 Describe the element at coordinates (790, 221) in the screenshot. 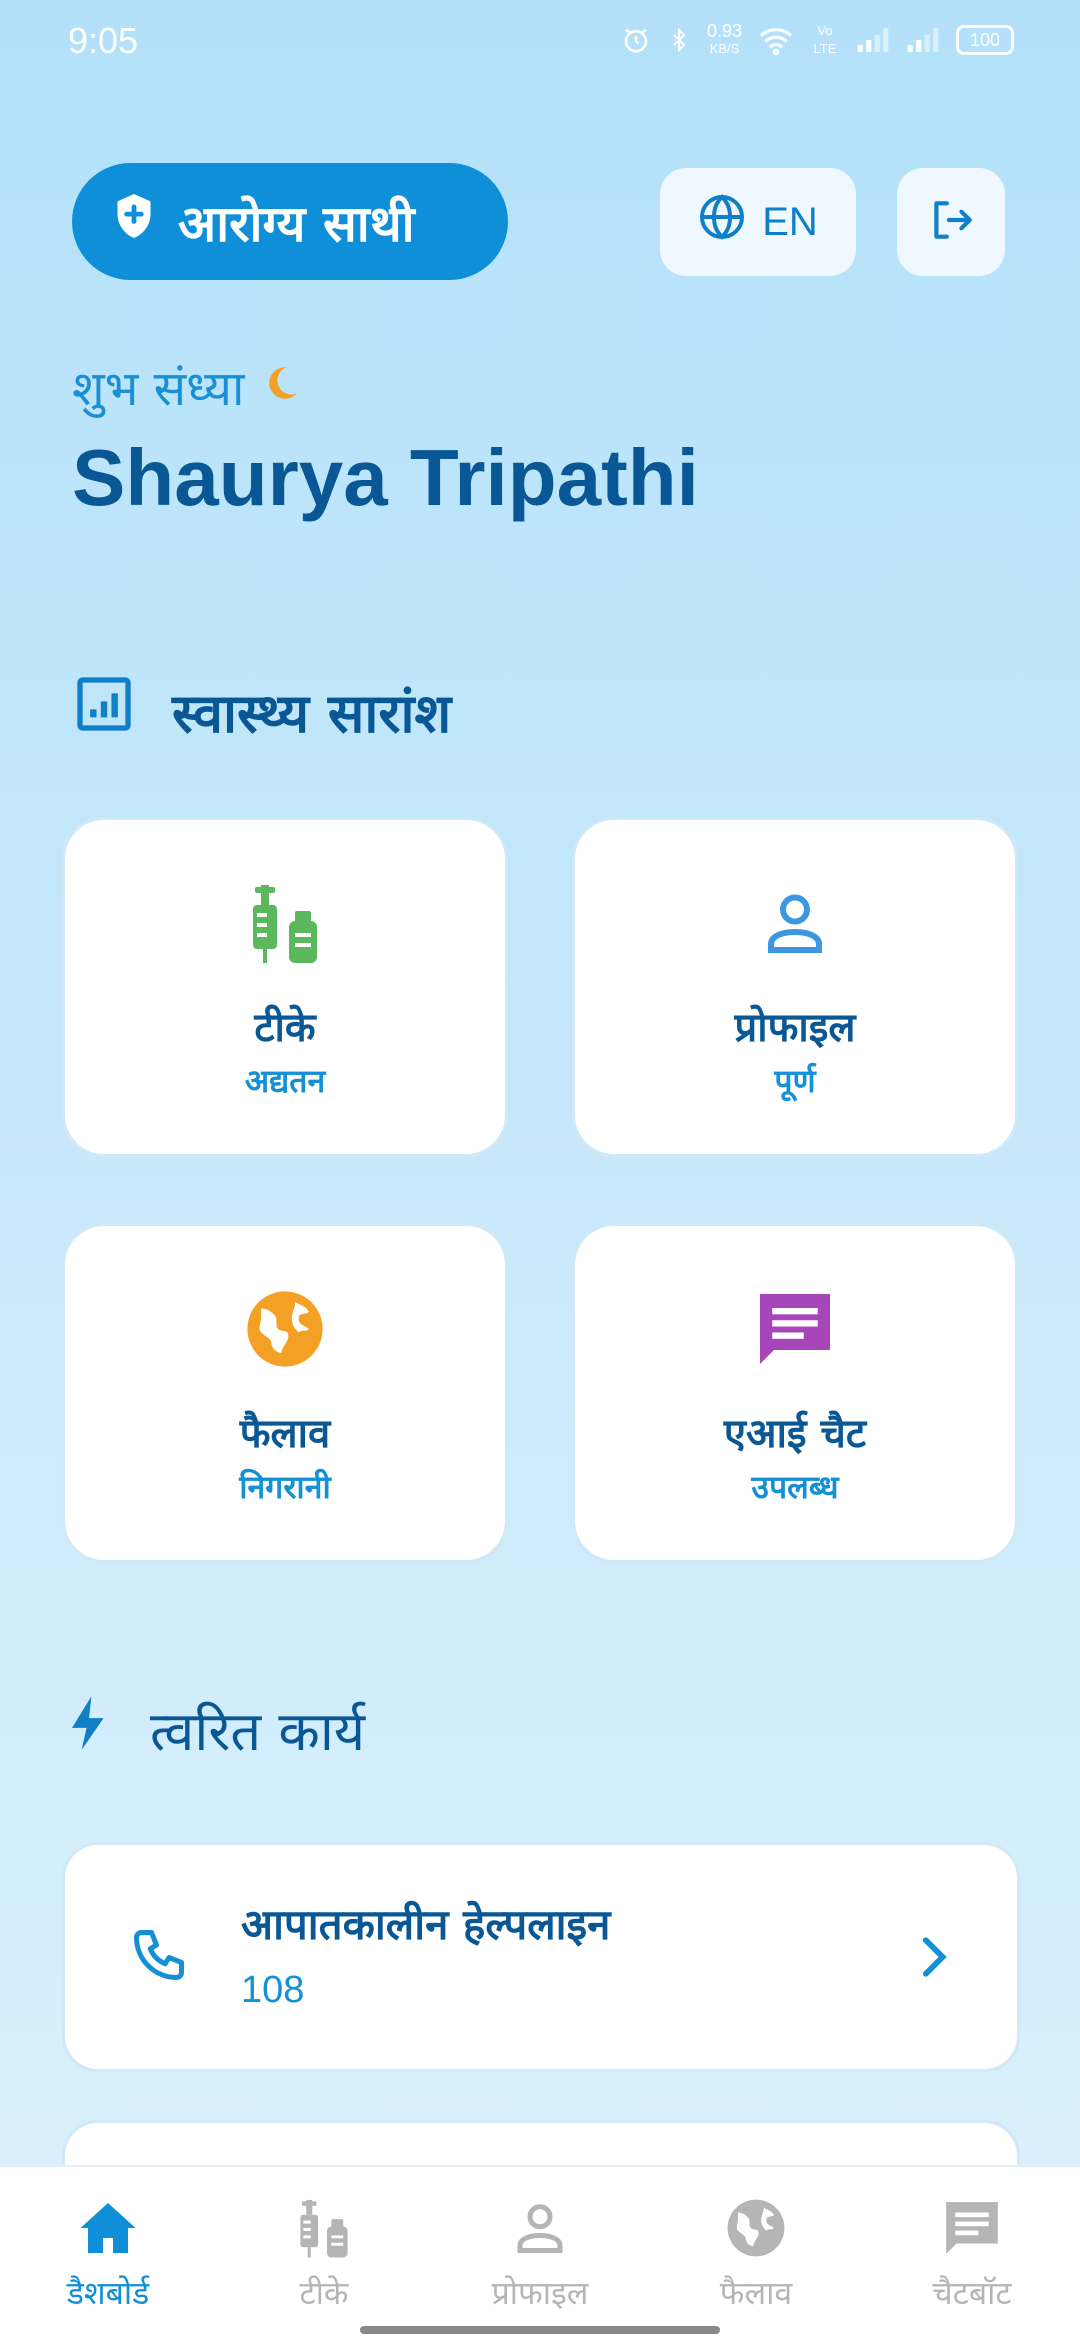

I see `language-label: EN` at that location.